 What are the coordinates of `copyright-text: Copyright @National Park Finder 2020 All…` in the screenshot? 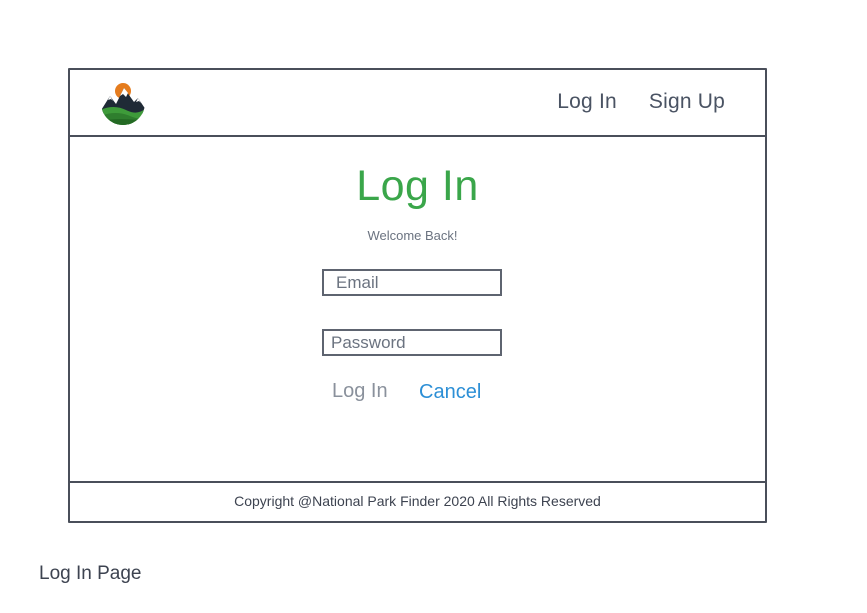 It's located at (417, 501).